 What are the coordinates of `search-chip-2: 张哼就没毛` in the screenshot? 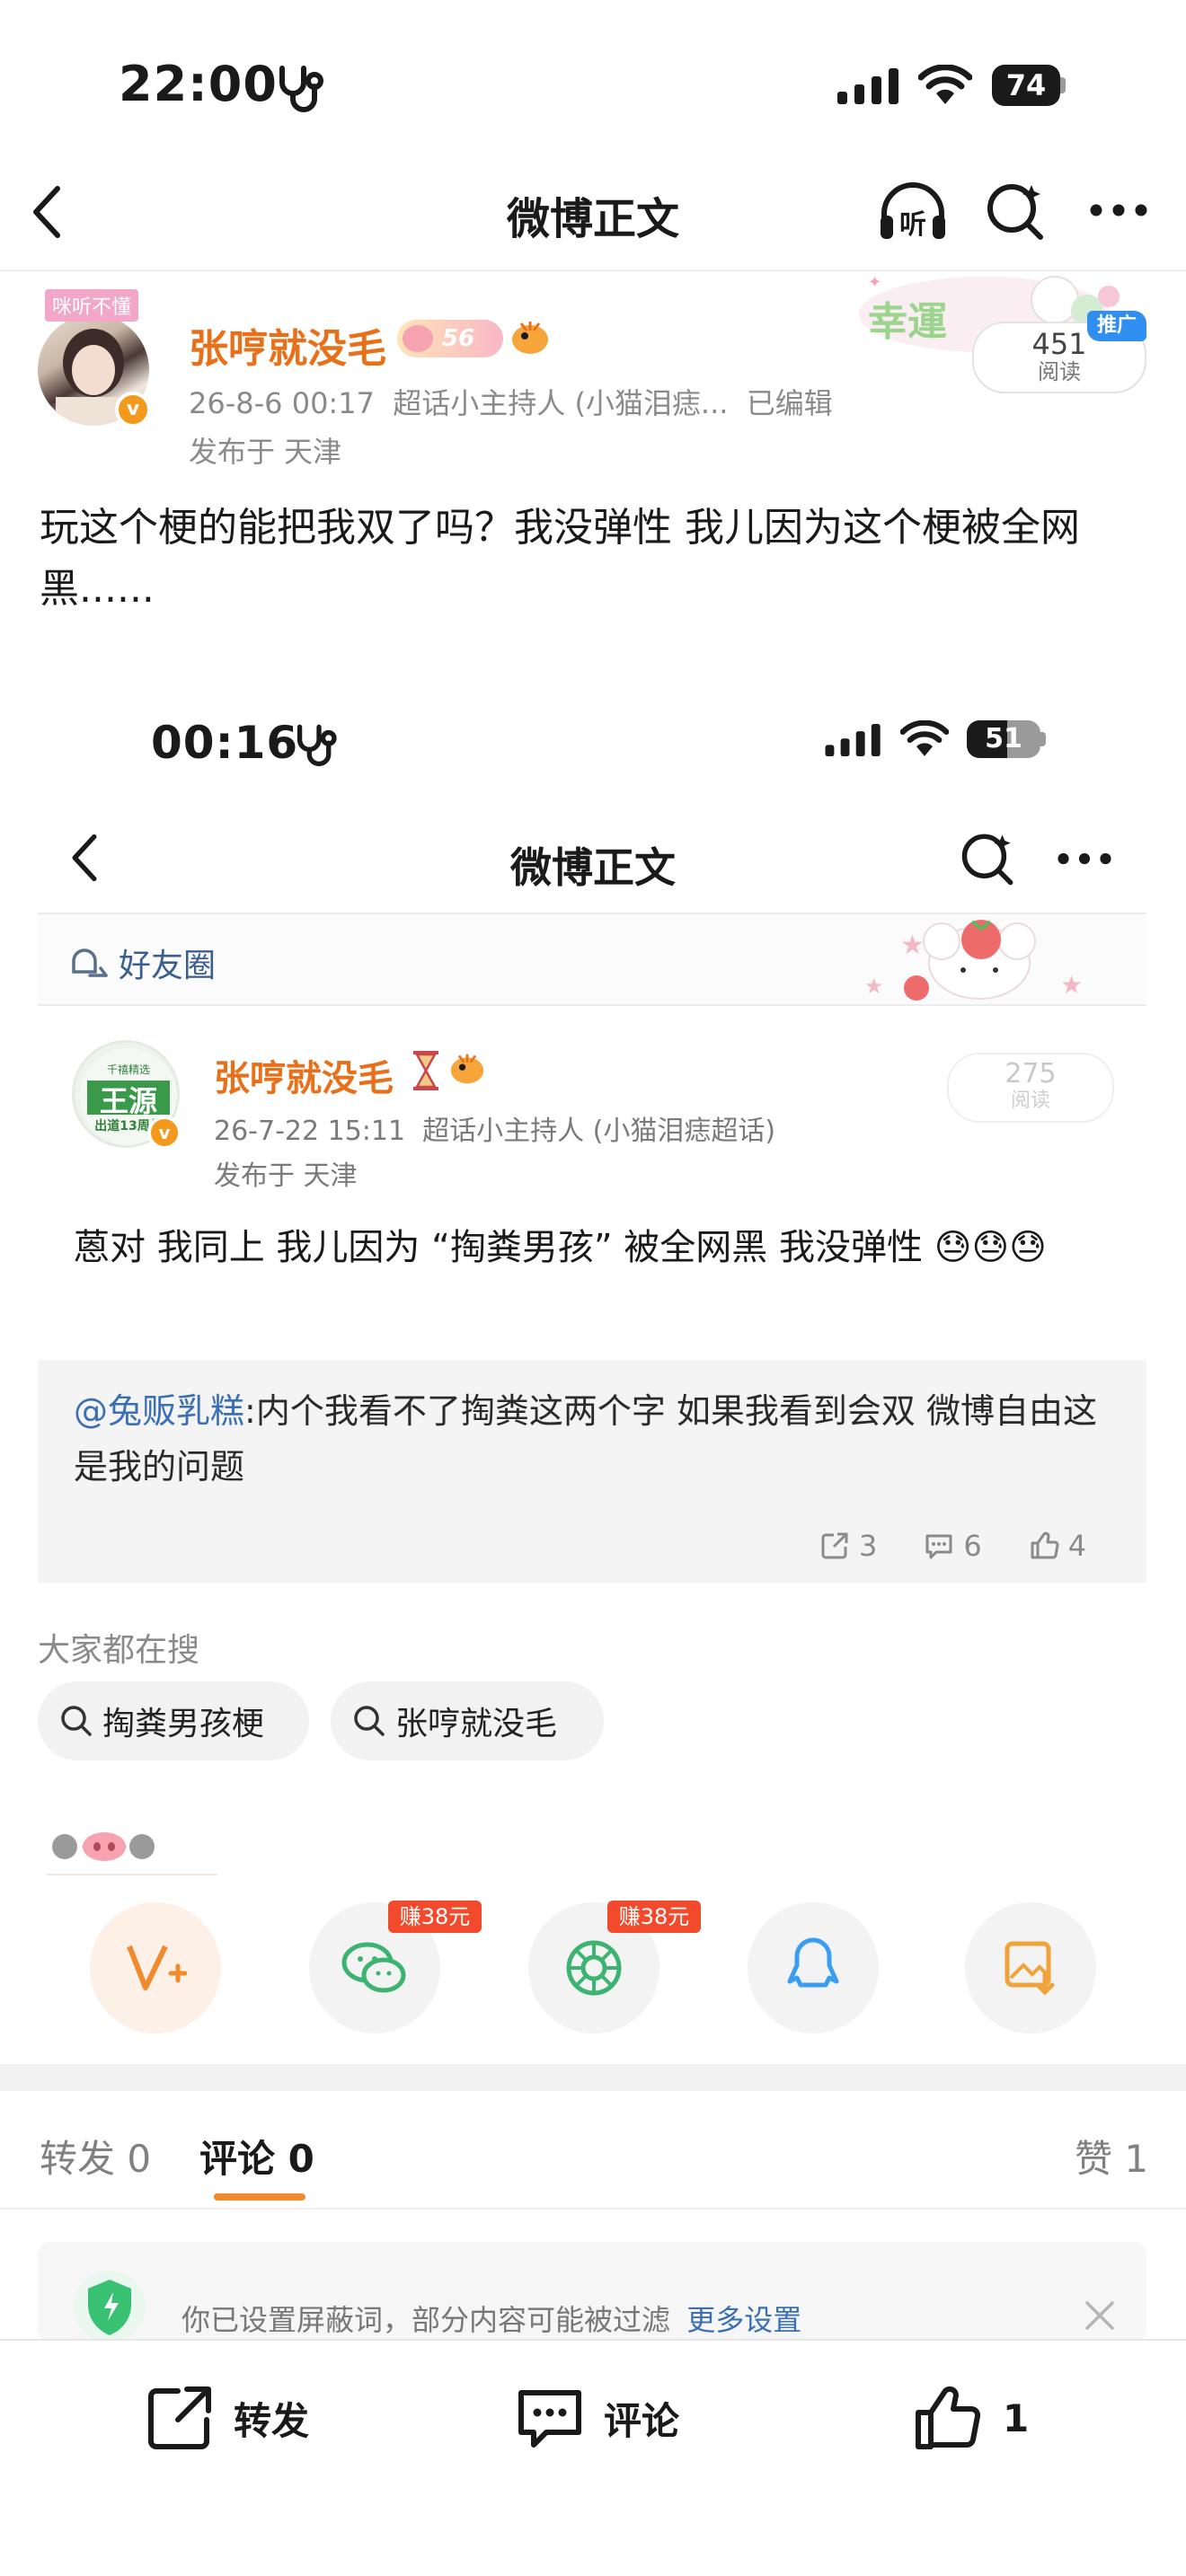 It's located at (467, 1720).